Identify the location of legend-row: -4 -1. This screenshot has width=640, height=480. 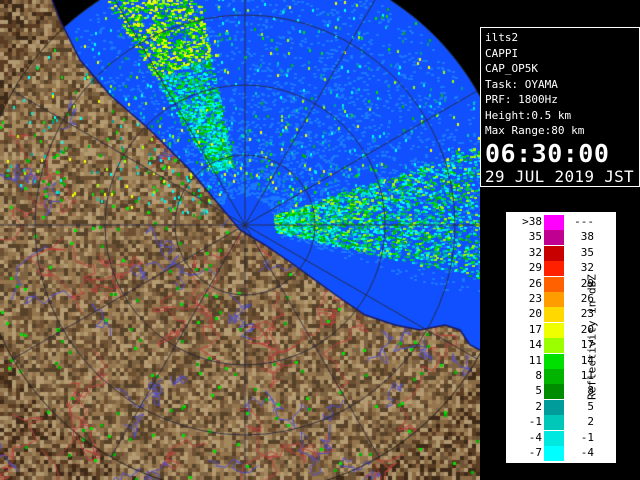
(551, 438).